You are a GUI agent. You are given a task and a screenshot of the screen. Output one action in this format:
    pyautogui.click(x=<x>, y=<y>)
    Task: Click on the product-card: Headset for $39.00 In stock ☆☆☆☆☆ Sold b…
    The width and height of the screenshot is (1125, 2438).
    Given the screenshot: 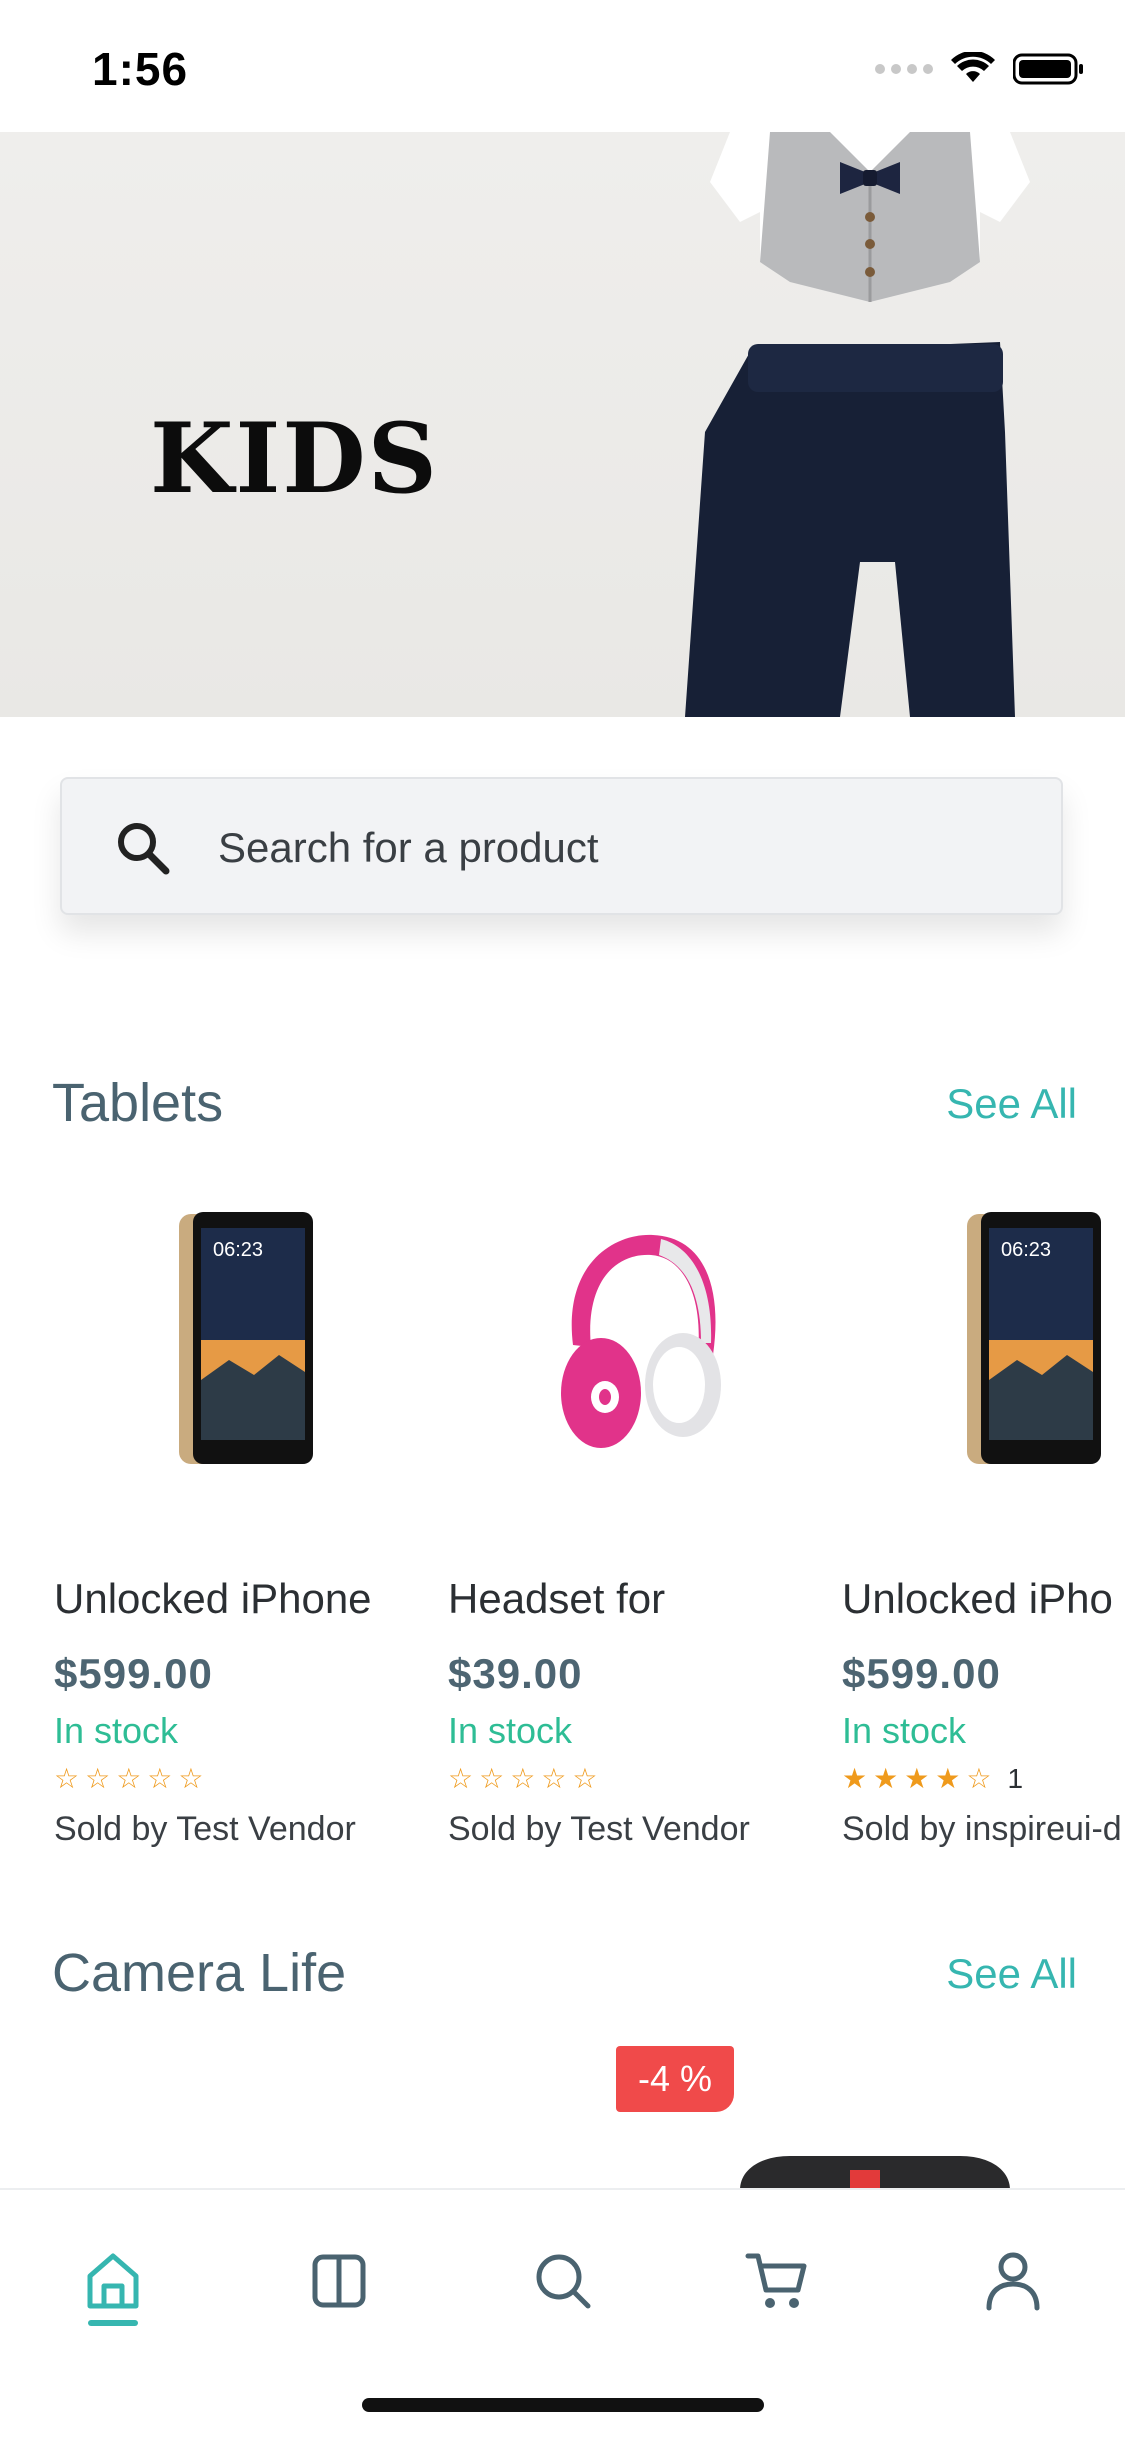 What is the action you would take?
    pyautogui.click(x=638, y=1520)
    